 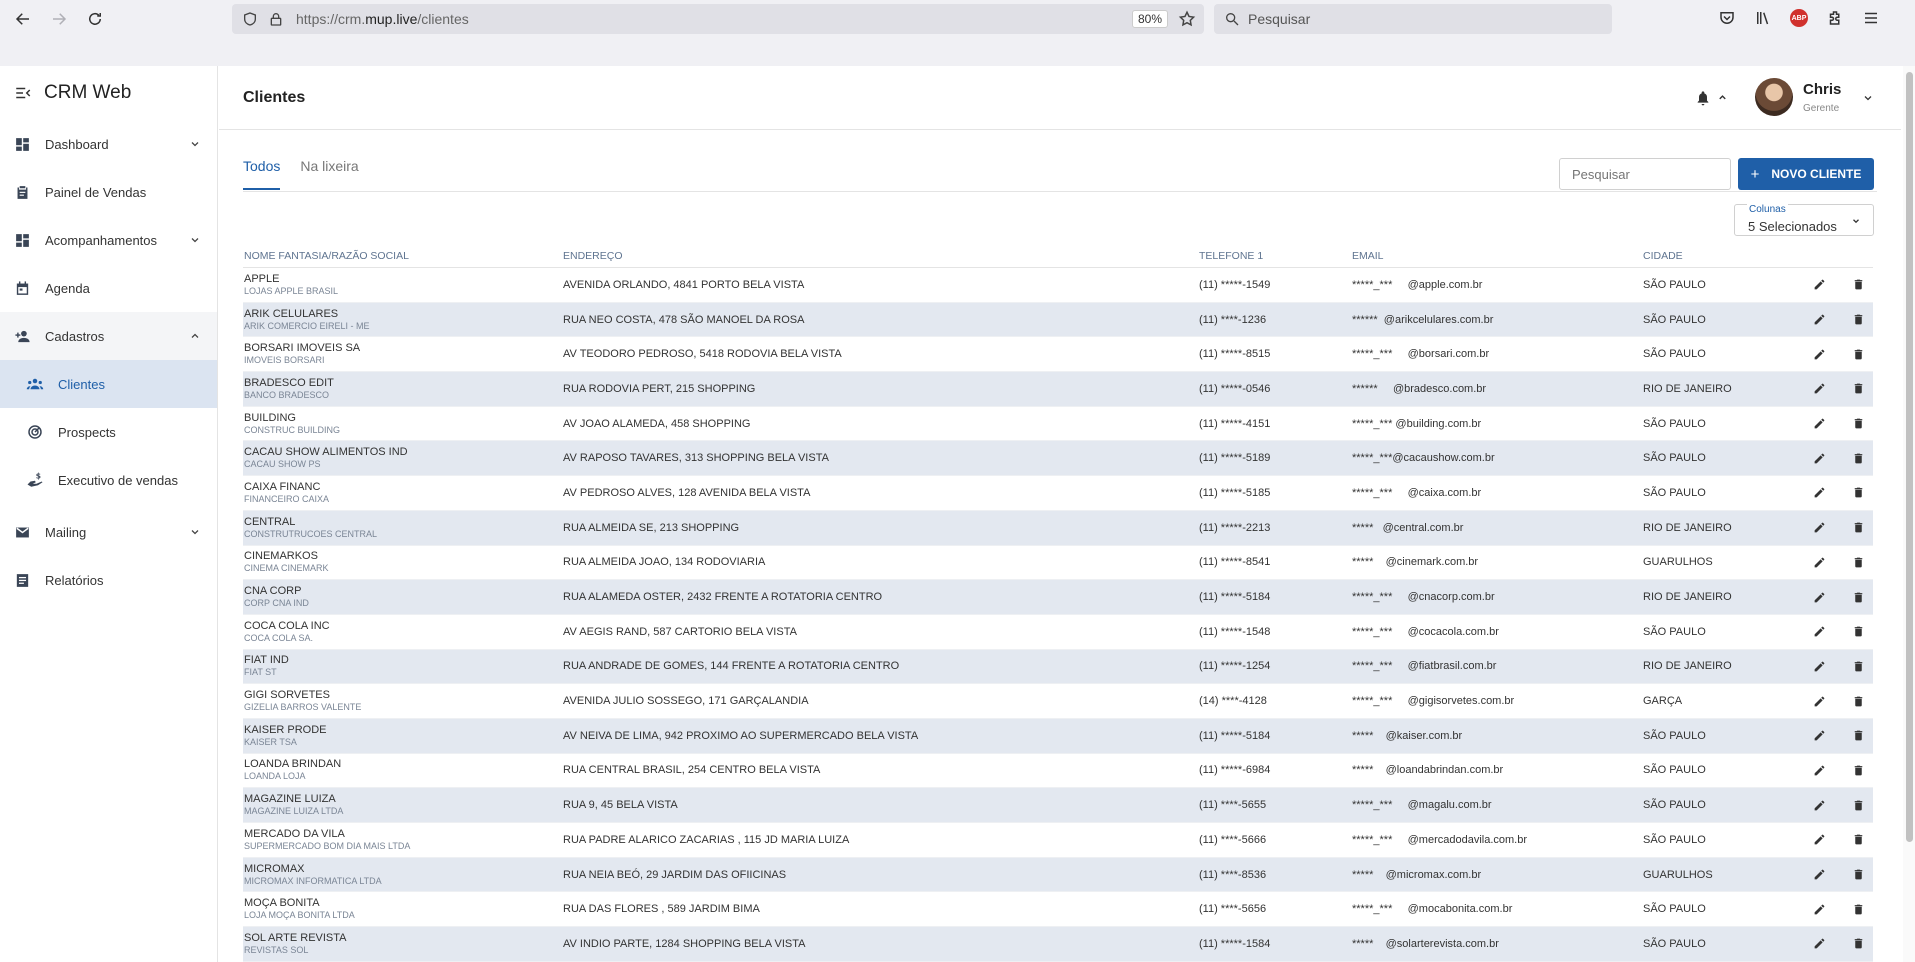 What do you see at coordinates (1497, 256) in the screenshot?
I see `column-header-email: EMAIL` at bounding box center [1497, 256].